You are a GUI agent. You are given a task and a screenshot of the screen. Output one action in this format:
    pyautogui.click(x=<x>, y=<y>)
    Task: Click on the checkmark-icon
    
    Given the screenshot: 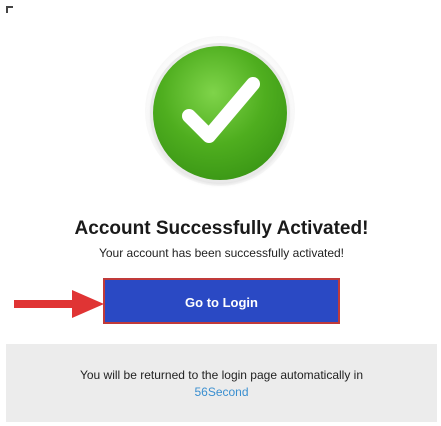 What is the action you would take?
    pyautogui.click(x=221, y=110)
    